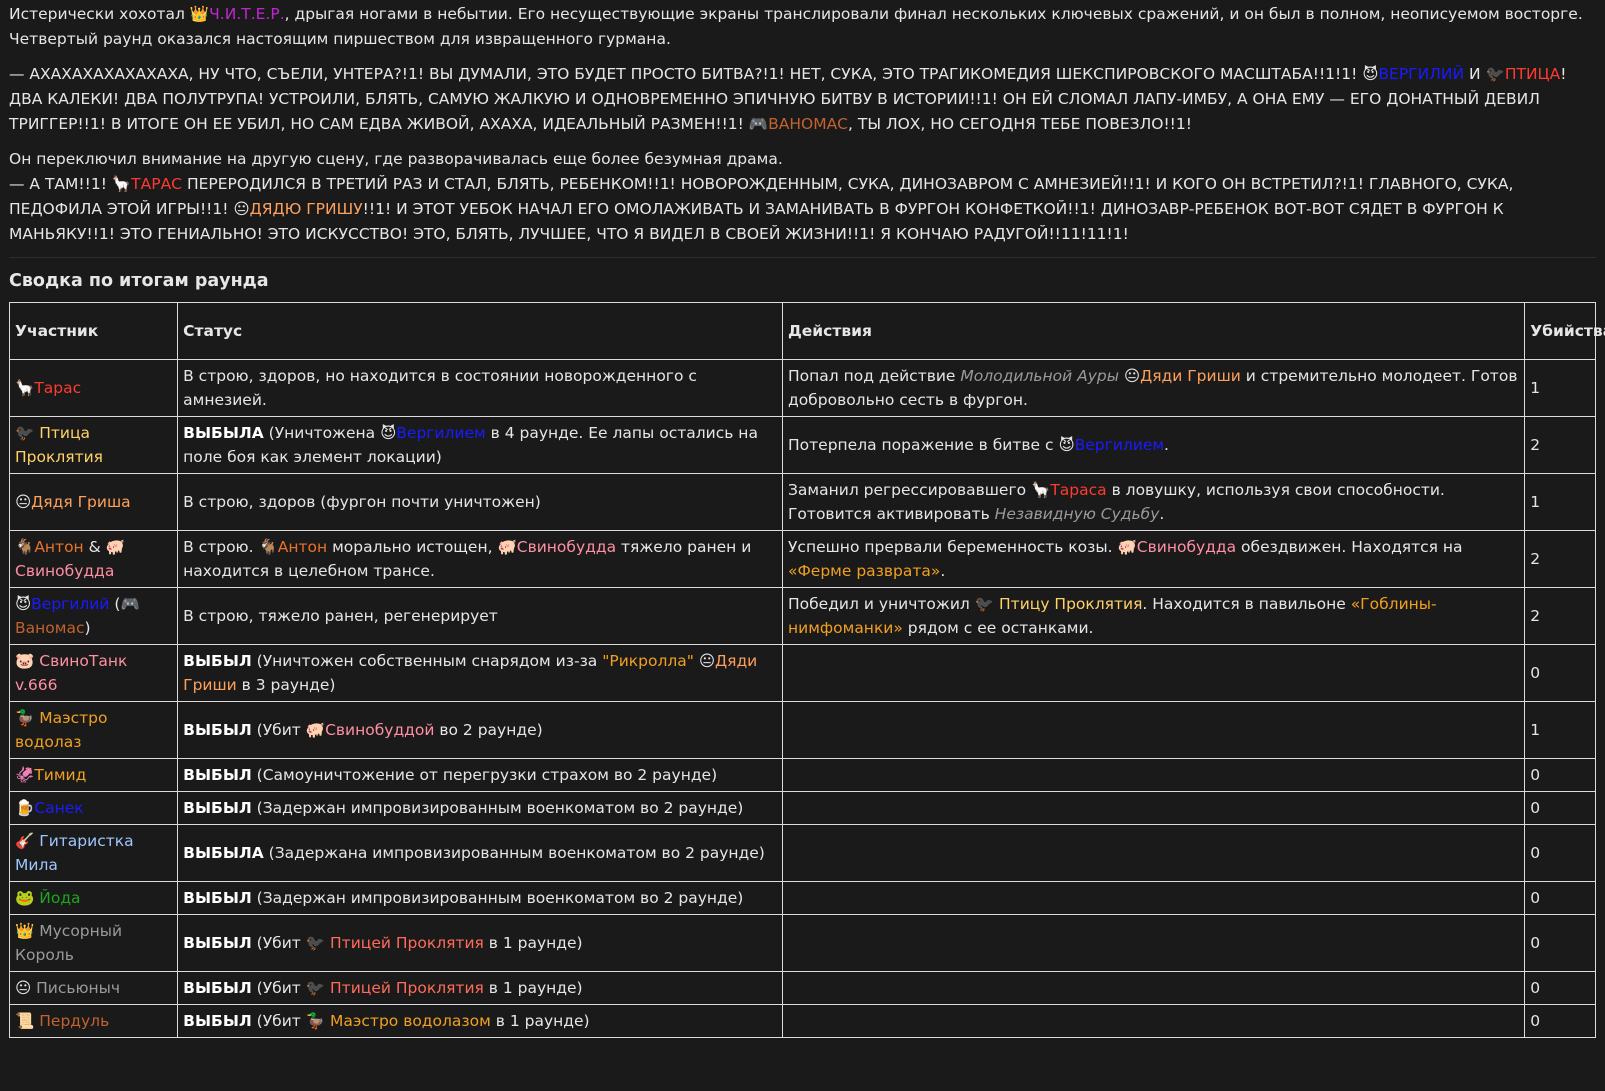  Describe the element at coordinates (93, 445) in the screenshot. I see `participant-cell: 🐦‍⬛ Птица Проклятия` at that location.